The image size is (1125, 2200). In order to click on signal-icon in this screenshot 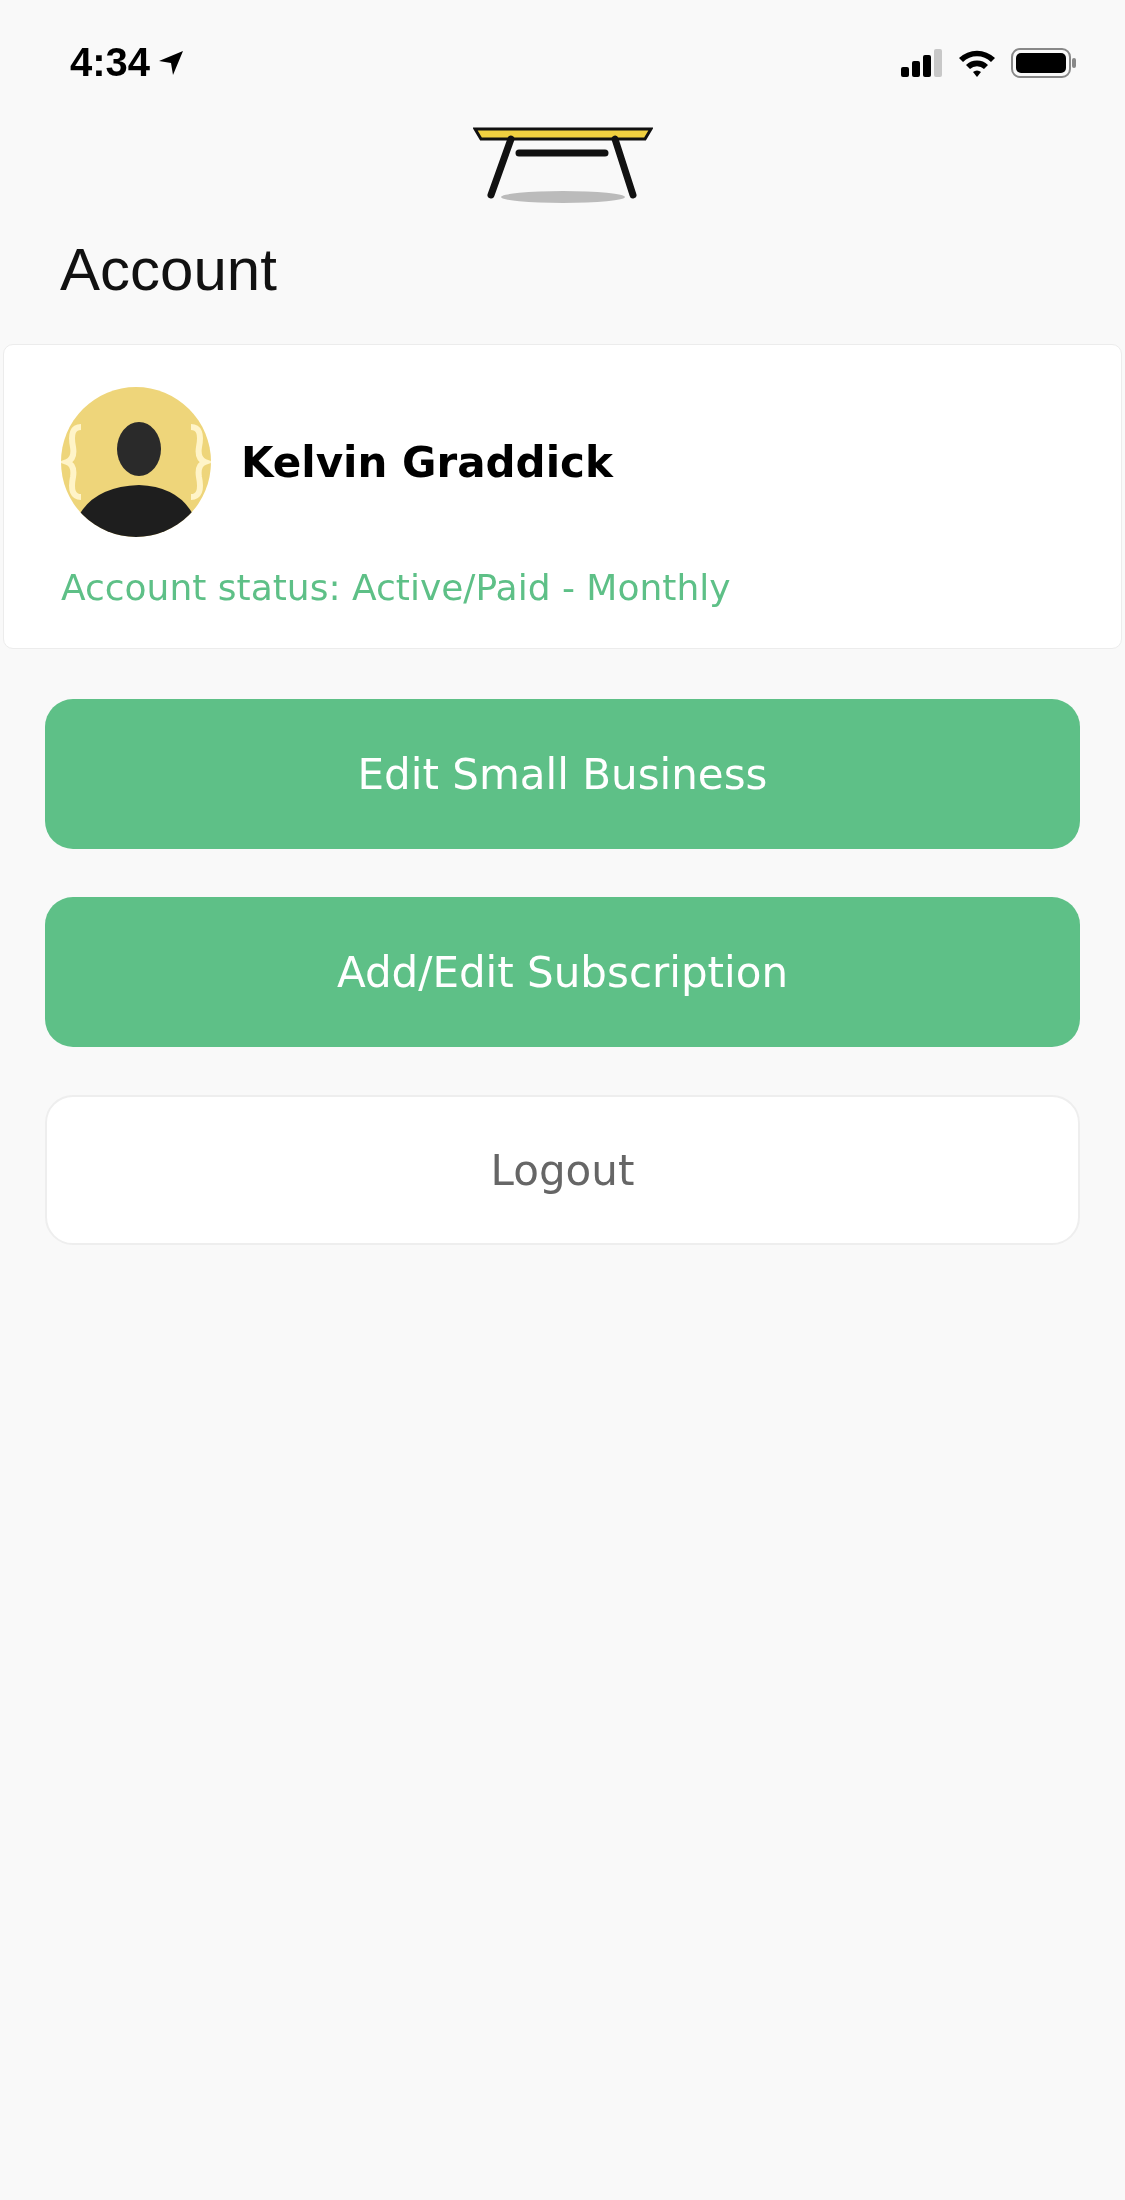, I will do `click(922, 62)`.